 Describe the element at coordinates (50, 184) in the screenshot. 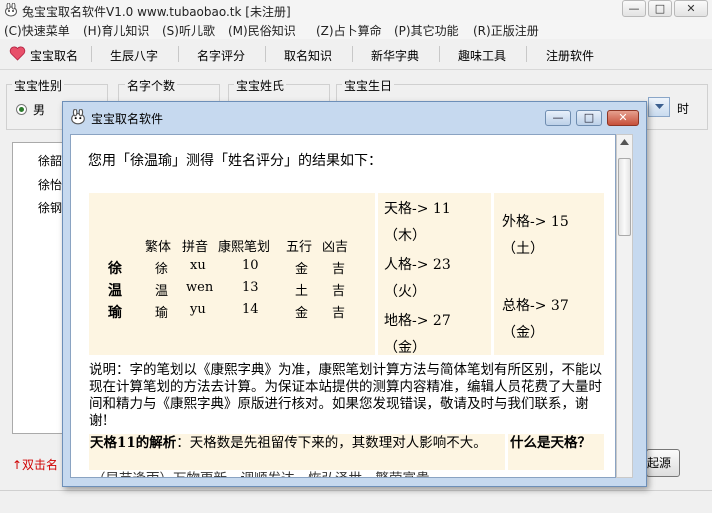

I see `list-item: 徐怡` at that location.